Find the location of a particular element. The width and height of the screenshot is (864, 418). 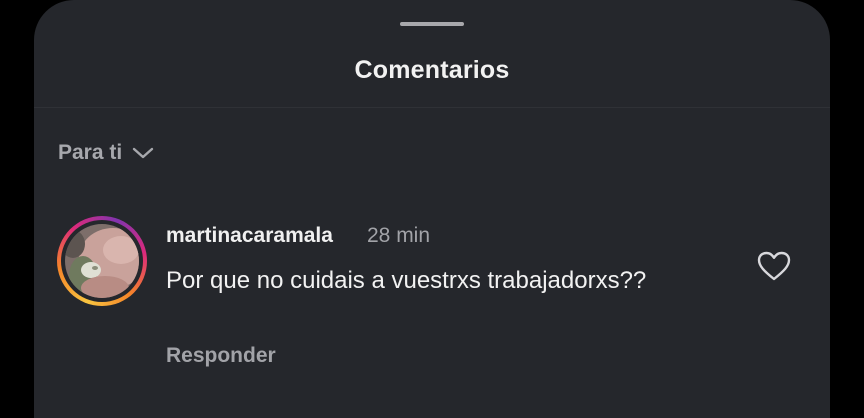

avatar is located at coordinates (102, 261).